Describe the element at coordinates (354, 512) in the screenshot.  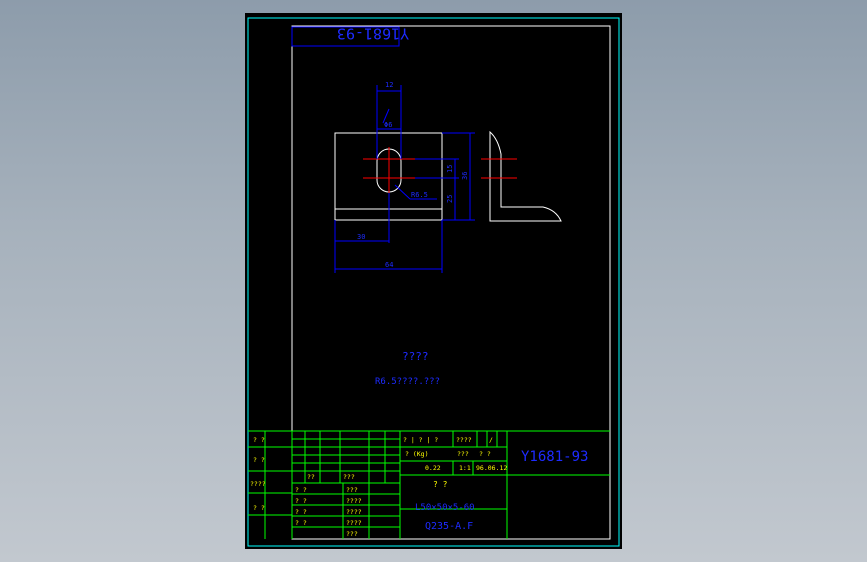
I see `tb-mid-3: ????` at that location.